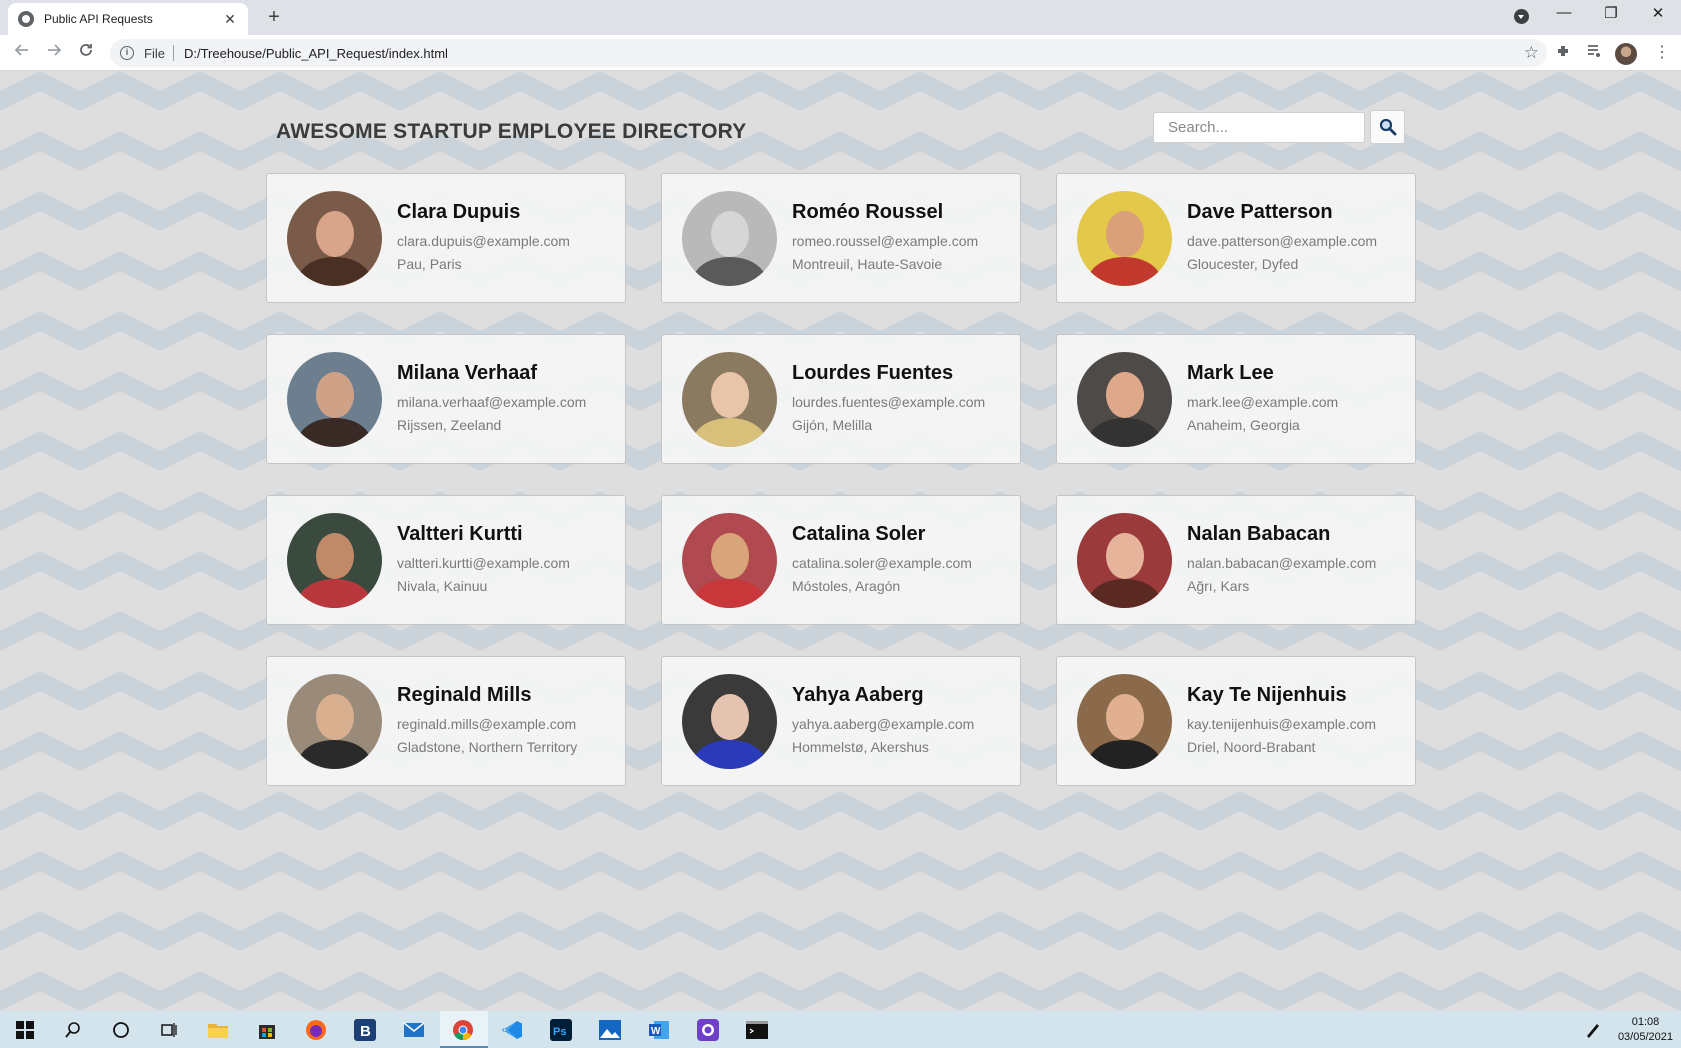 The height and width of the screenshot is (1048, 1681). I want to click on file-explorer-icon, so click(218, 1030).